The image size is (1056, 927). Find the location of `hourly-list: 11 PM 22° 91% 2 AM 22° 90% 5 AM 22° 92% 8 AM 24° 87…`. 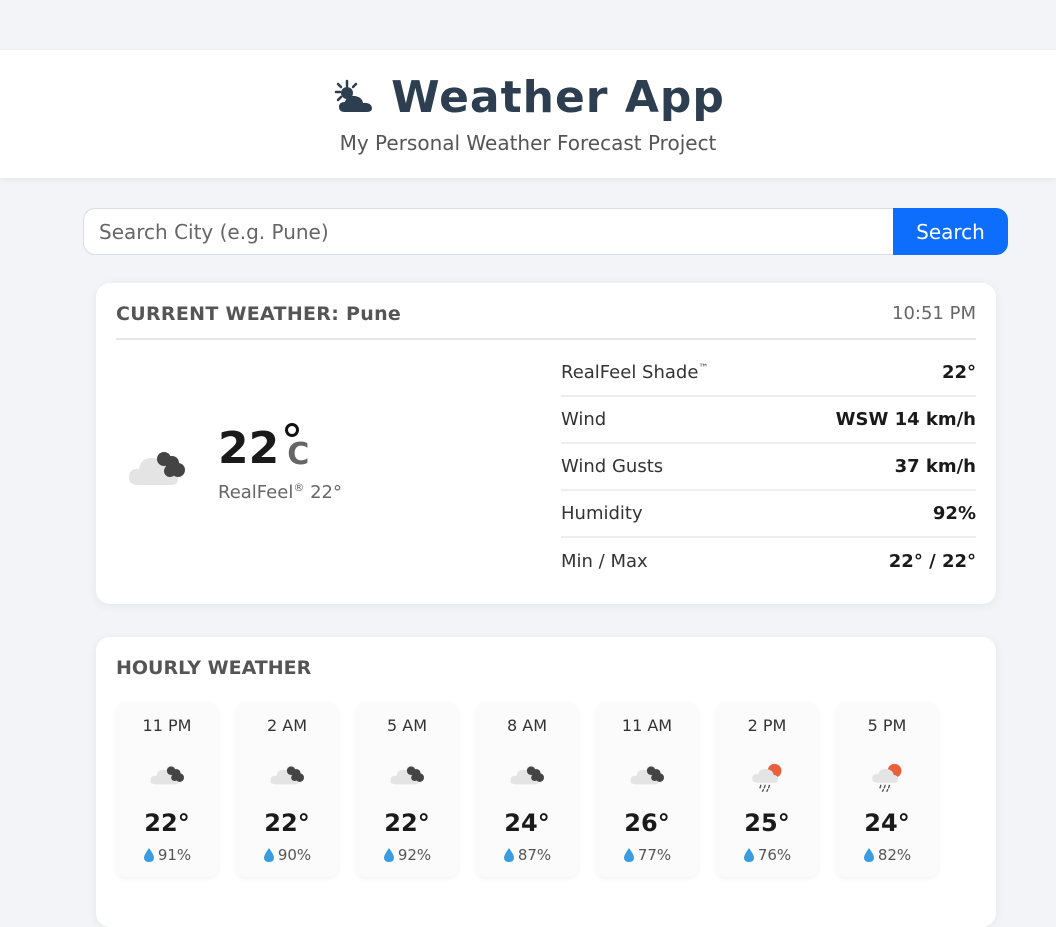

hourly-list: 11 PM 22° 91% 2 AM 22° 90% 5 AM 22° 92% 8 AM 24° 87… is located at coordinates (527, 789).